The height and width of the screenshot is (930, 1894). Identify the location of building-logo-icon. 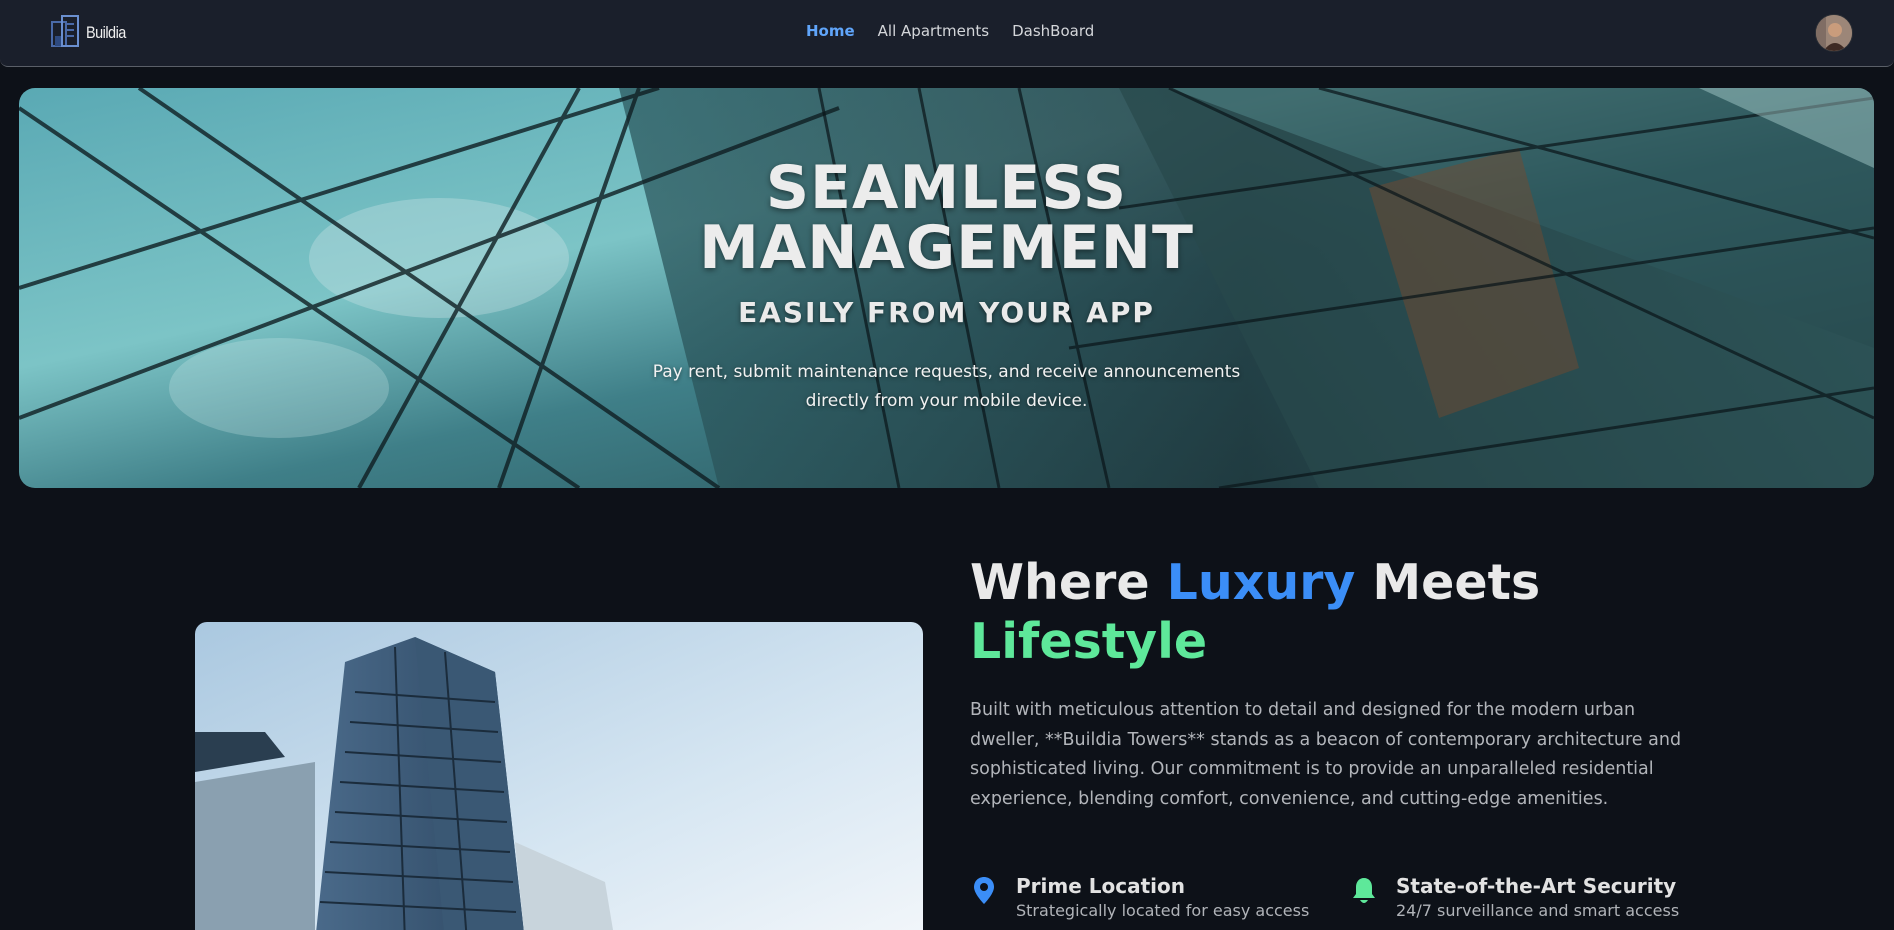
(65, 31).